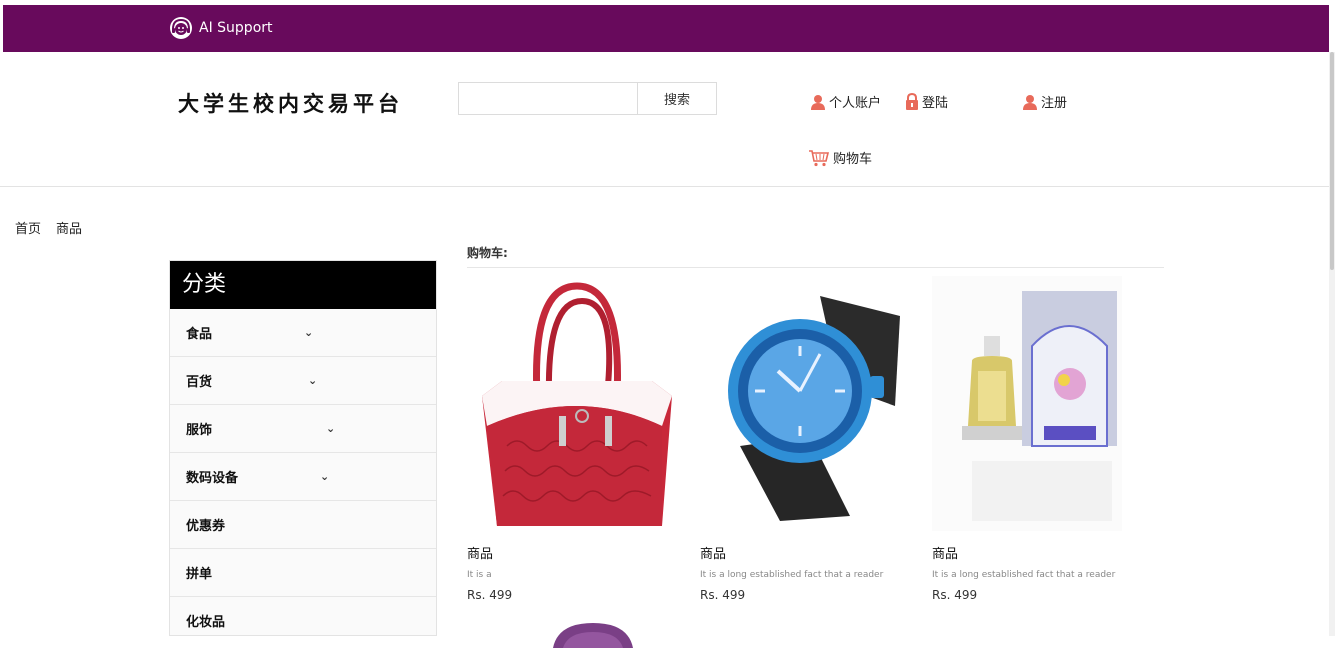 The width and height of the screenshot is (1335, 652). What do you see at coordinates (479, 575) in the screenshot?
I see `product-description: It is a` at bounding box center [479, 575].